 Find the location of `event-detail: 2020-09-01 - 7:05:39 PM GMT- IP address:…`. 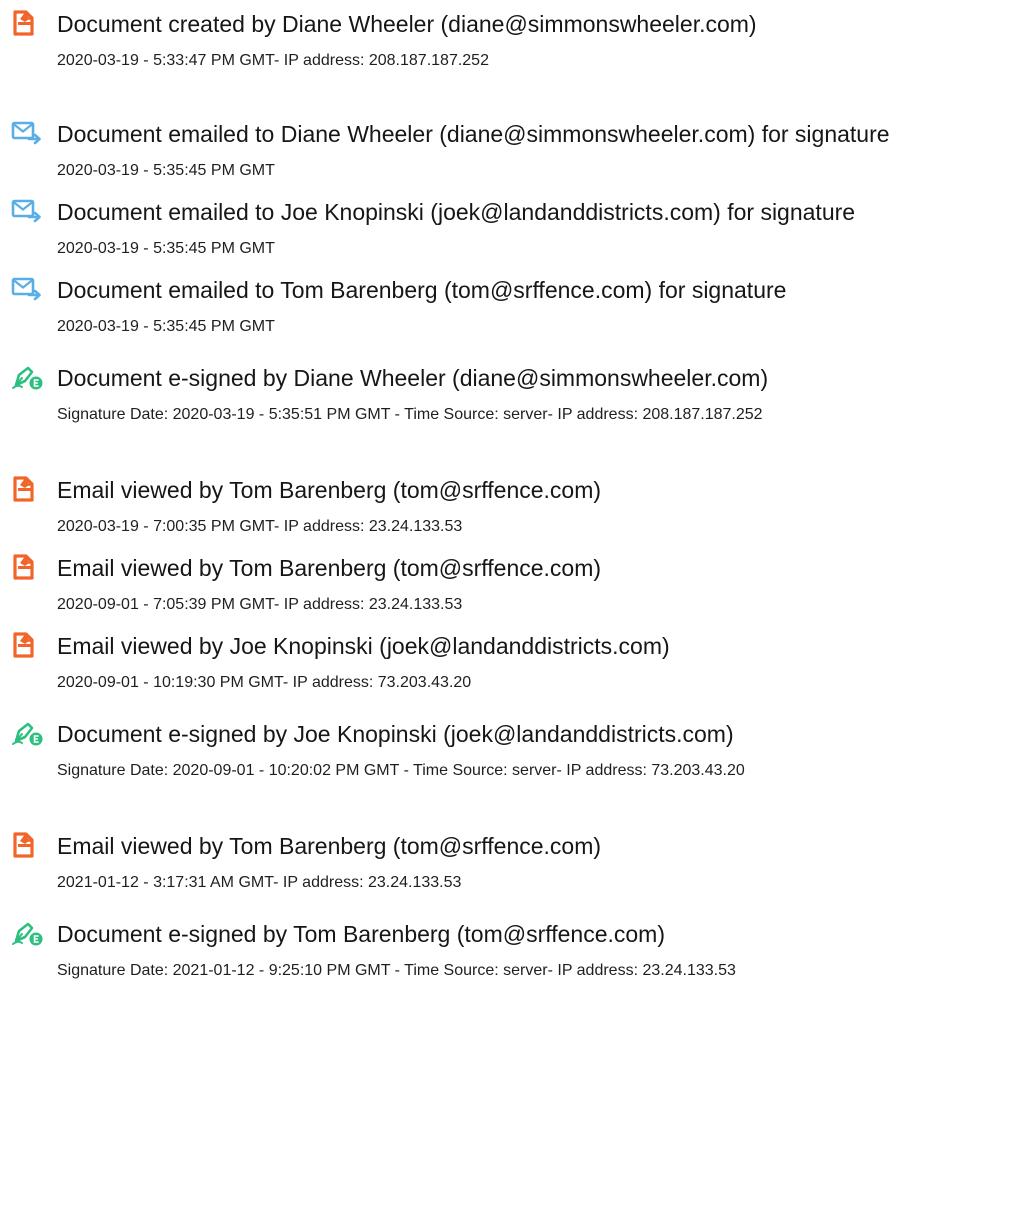

event-detail: 2020-09-01 - 7:05:39 PM GMT- IP address:… is located at coordinates (260, 604).